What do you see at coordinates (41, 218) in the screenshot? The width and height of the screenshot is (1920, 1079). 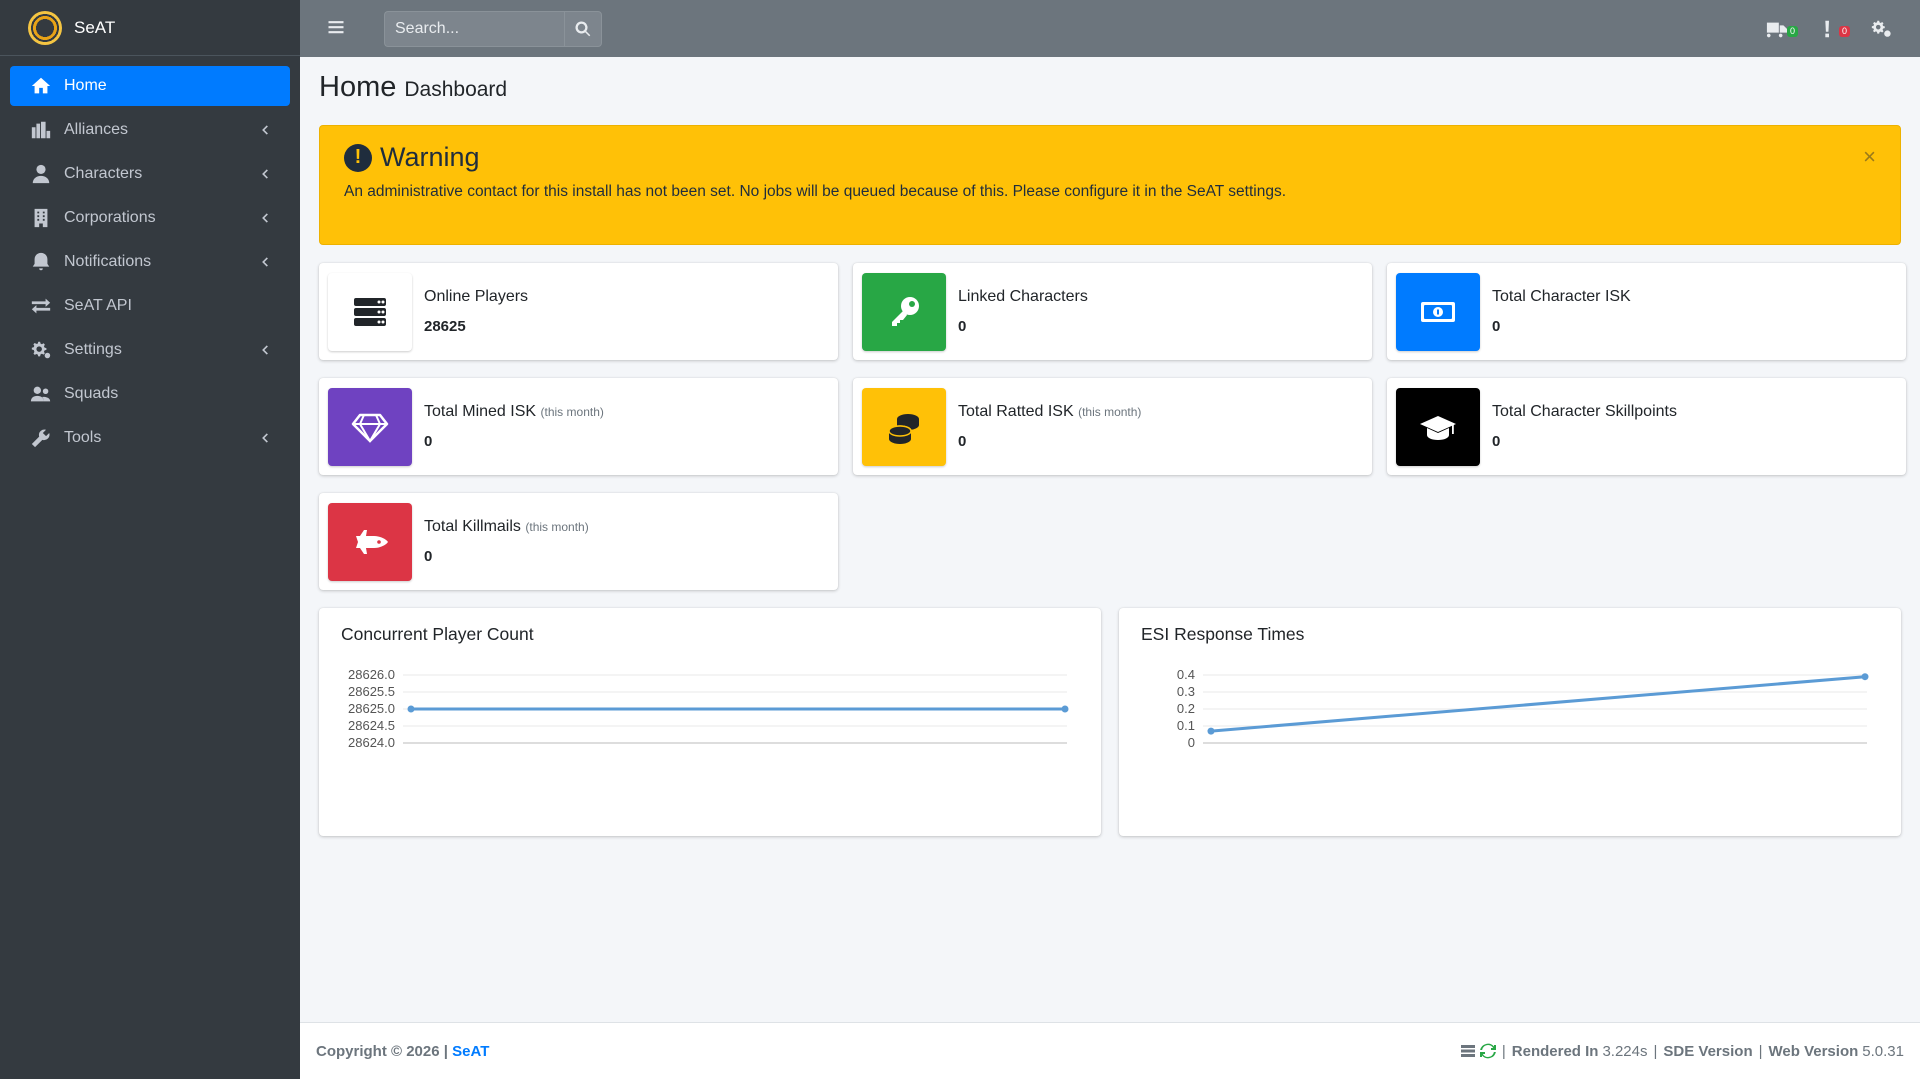 I see `building-icon` at bounding box center [41, 218].